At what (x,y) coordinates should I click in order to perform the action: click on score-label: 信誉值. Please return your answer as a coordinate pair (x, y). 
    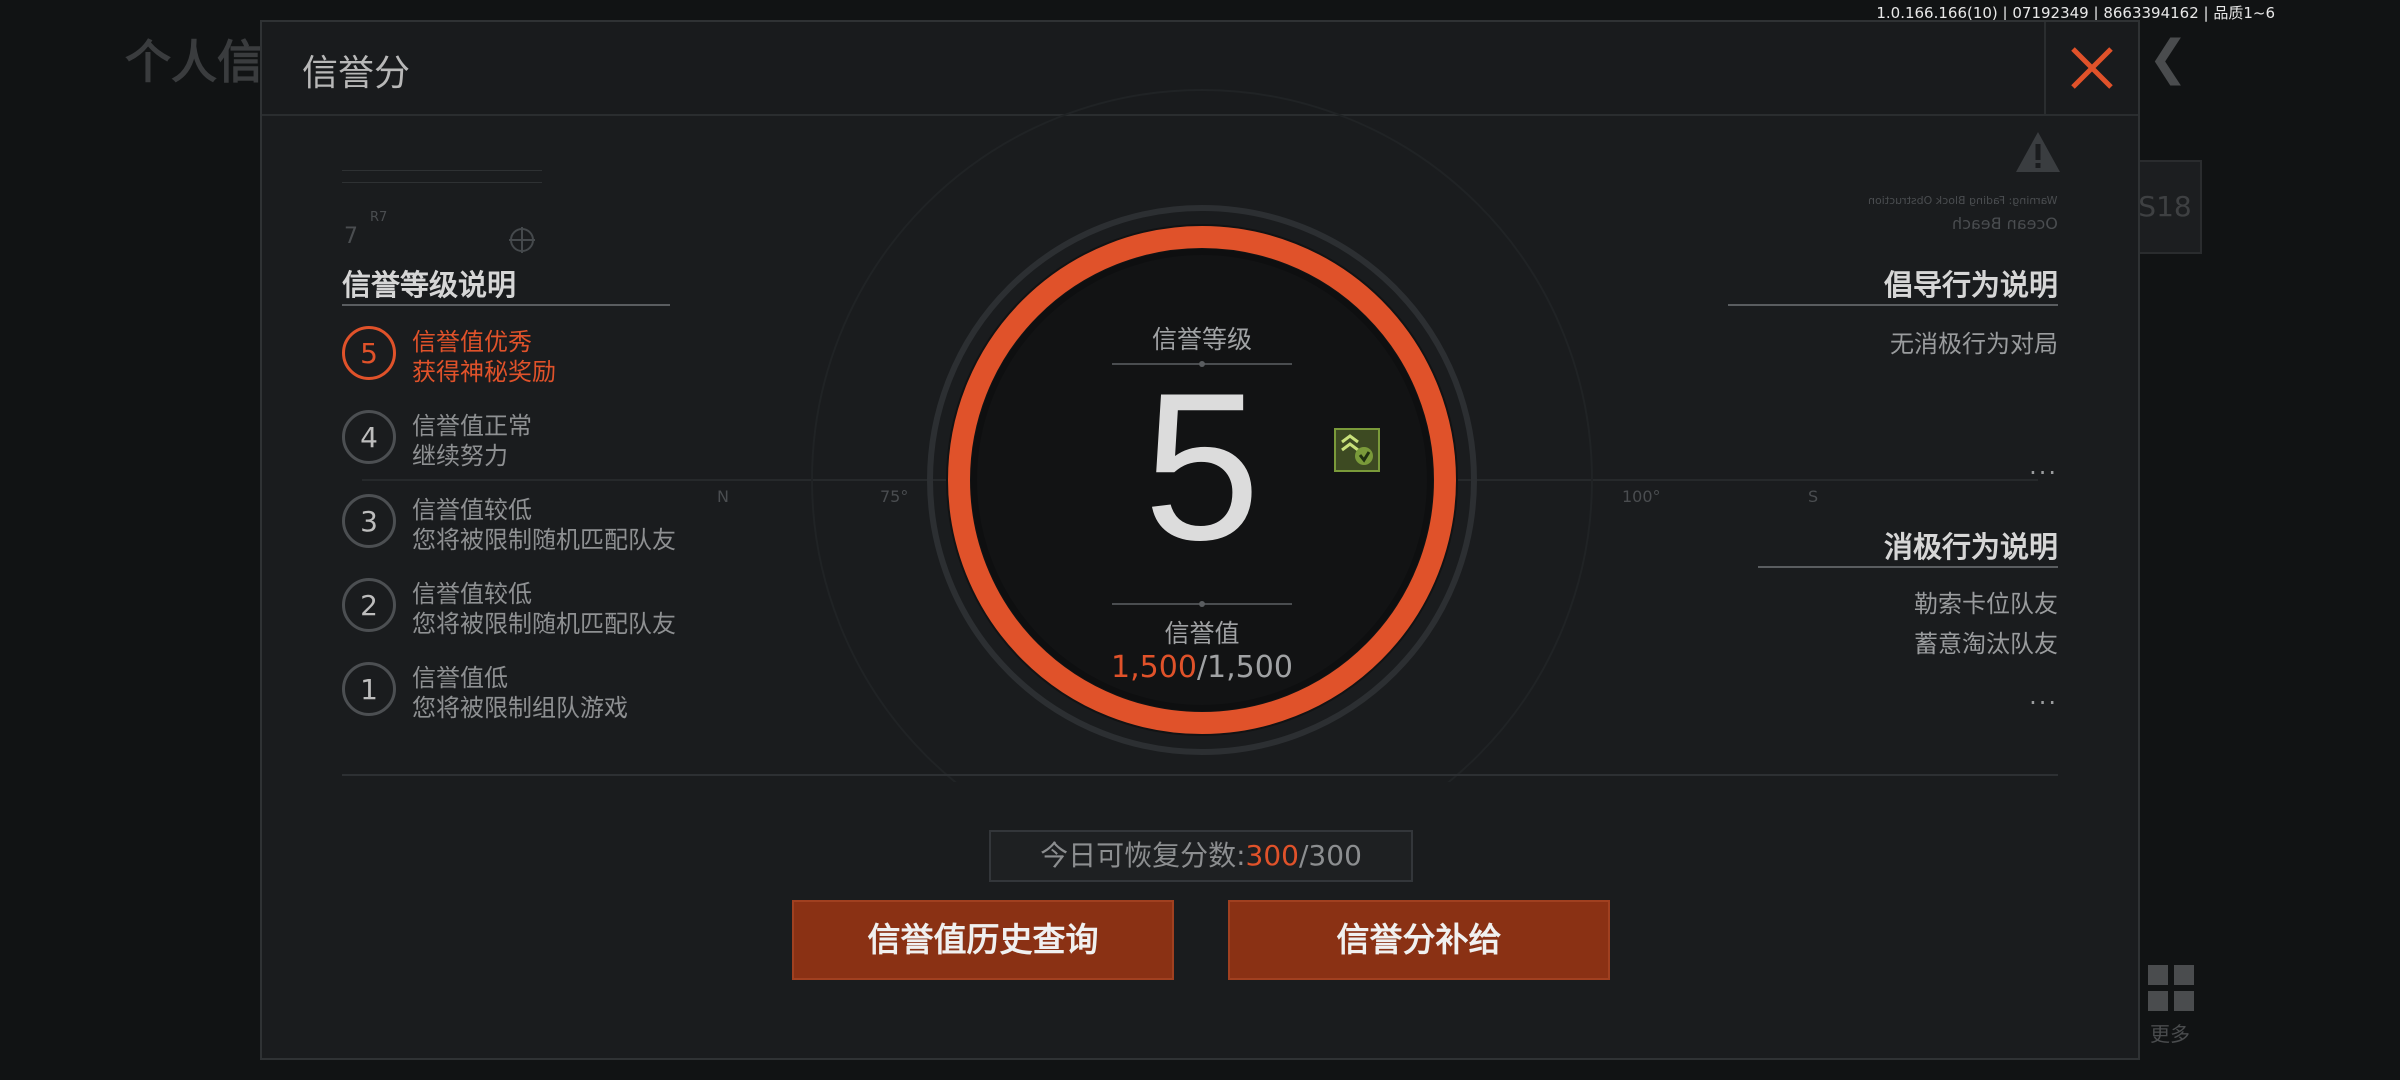
    Looking at the image, I should click on (1202, 633).